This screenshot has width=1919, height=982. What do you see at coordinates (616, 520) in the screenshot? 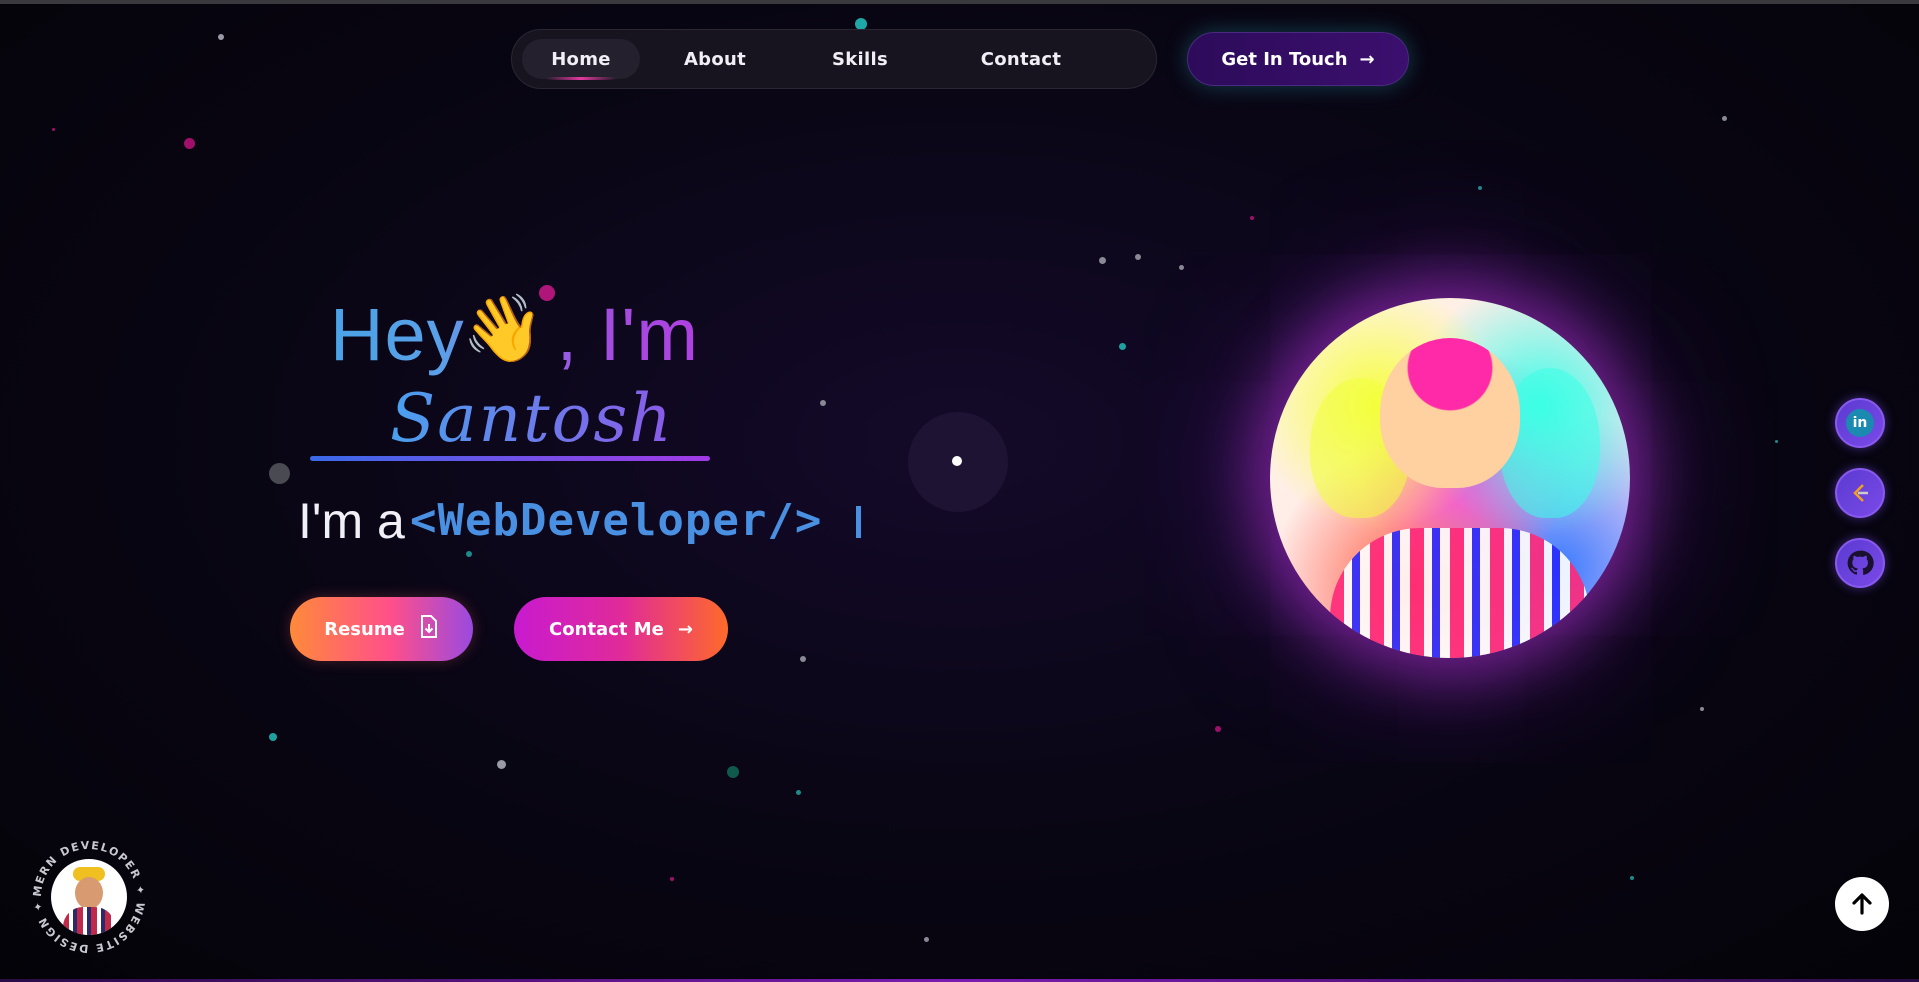
I see `role-typewriter: <WebDeveloper/>` at bounding box center [616, 520].